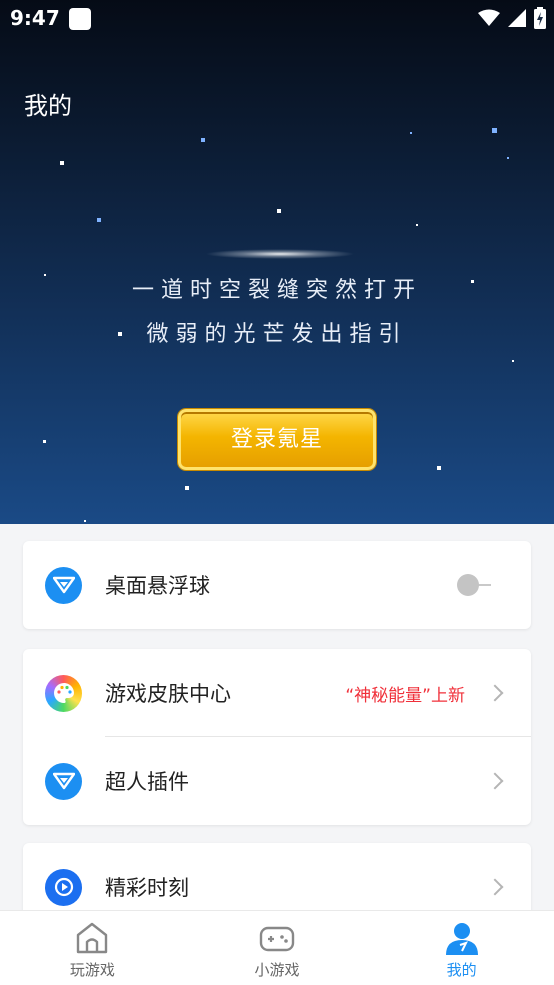 This screenshot has width=554, height=985. I want to click on tagline-line2: 微弱的光芒发出指引, so click(277, 334).